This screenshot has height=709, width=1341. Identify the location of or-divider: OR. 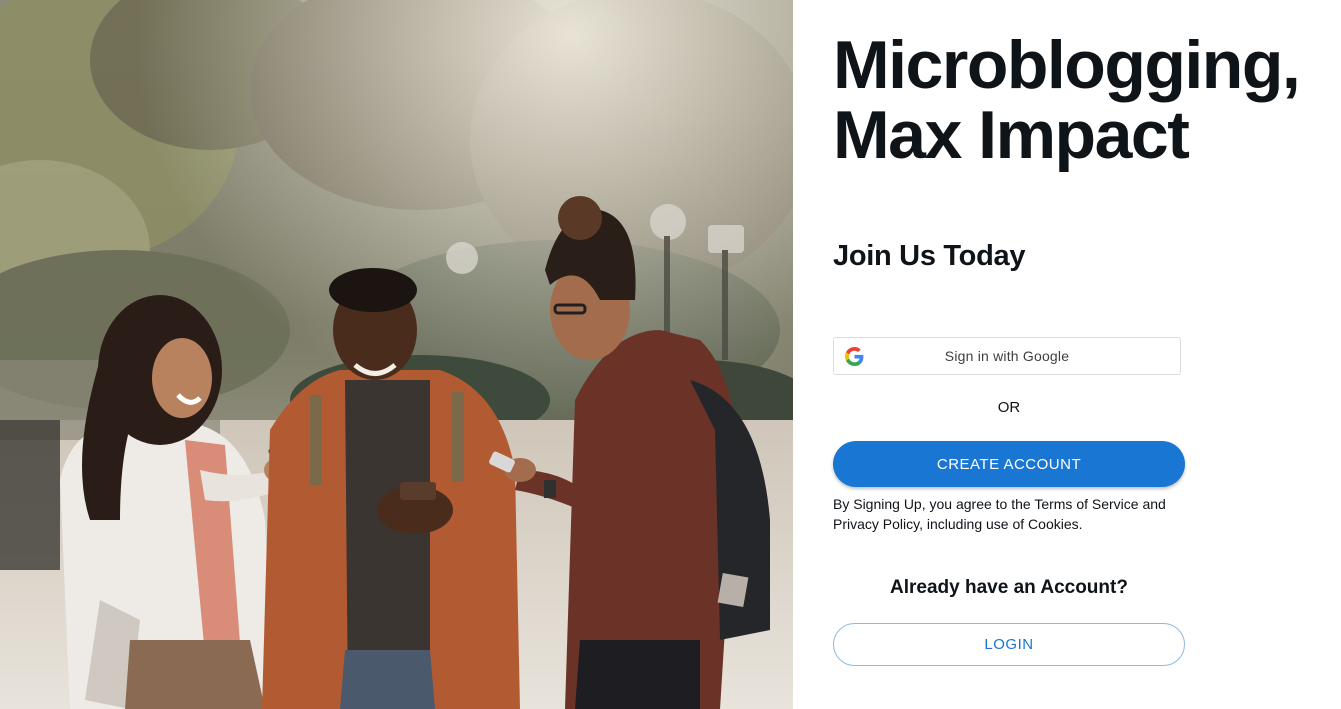
(1009, 407).